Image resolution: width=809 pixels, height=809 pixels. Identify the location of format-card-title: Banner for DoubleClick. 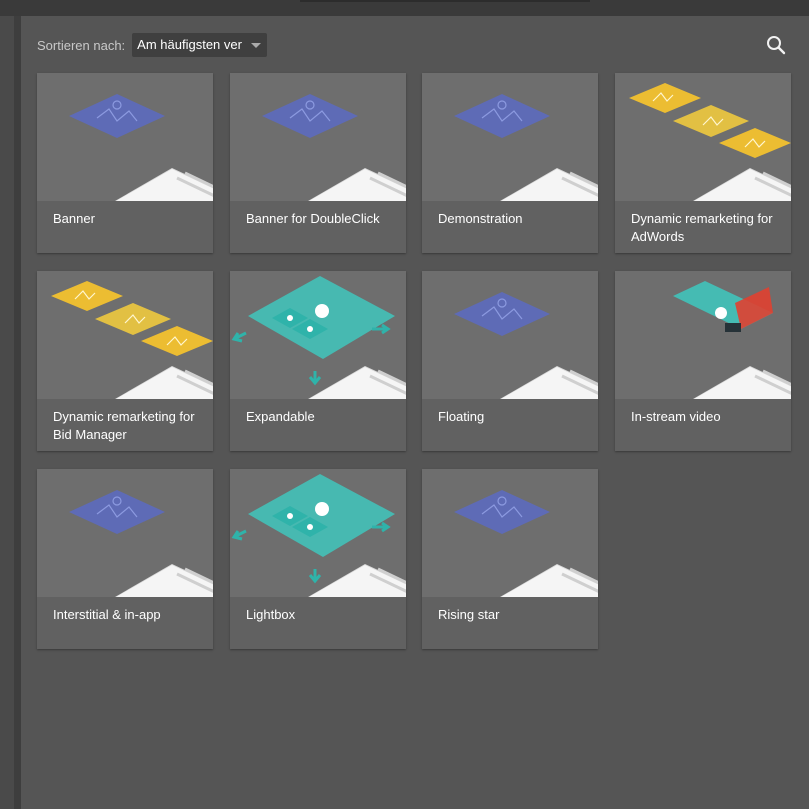
(313, 218).